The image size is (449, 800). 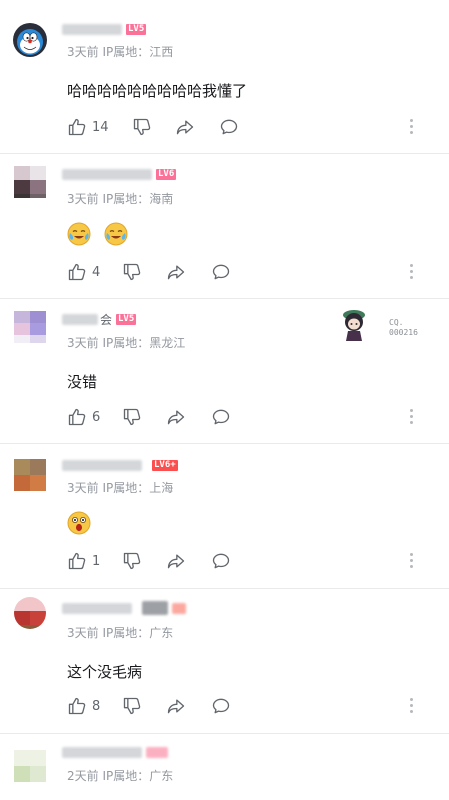 I want to click on fan-badge-text: CQ. 000216, so click(x=403, y=327).